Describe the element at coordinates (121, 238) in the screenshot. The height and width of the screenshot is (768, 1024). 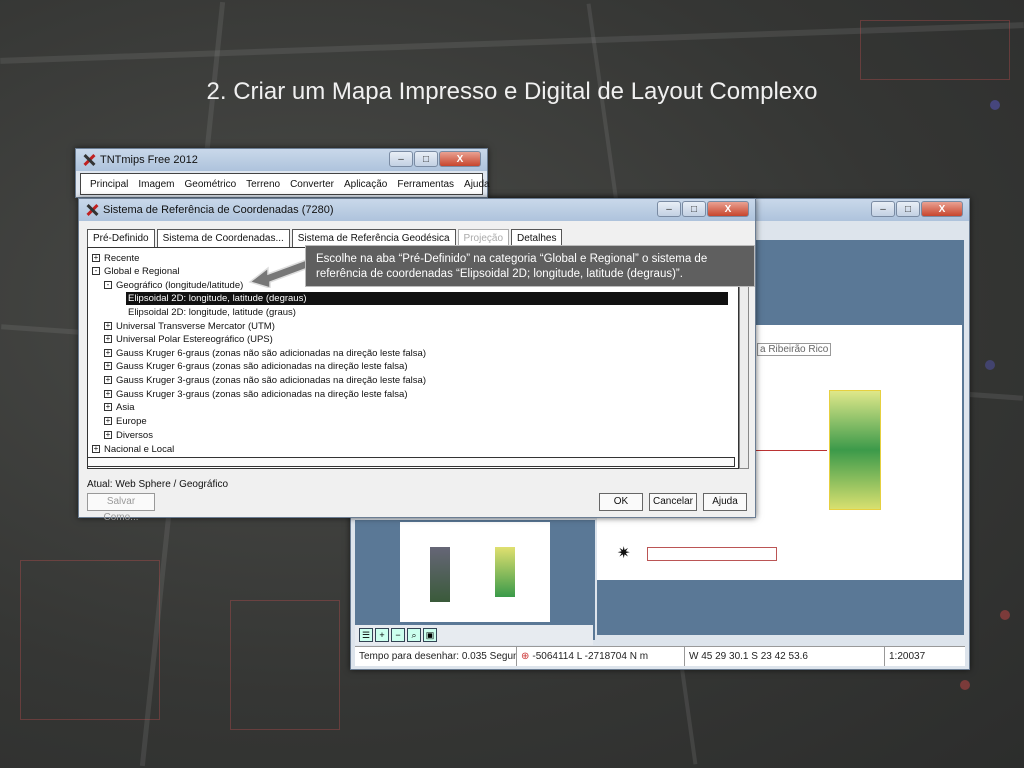
I see `tab-pre-definido: Pré-Definido` at that location.